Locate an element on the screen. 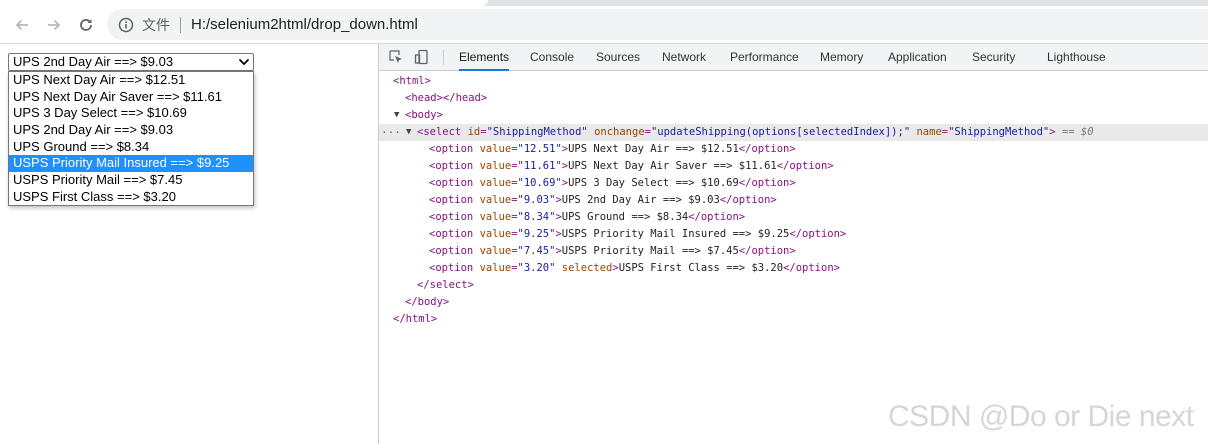 The height and width of the screenshot is (444, 1208). arrow-right-icon is located at coordinates (54, 25).